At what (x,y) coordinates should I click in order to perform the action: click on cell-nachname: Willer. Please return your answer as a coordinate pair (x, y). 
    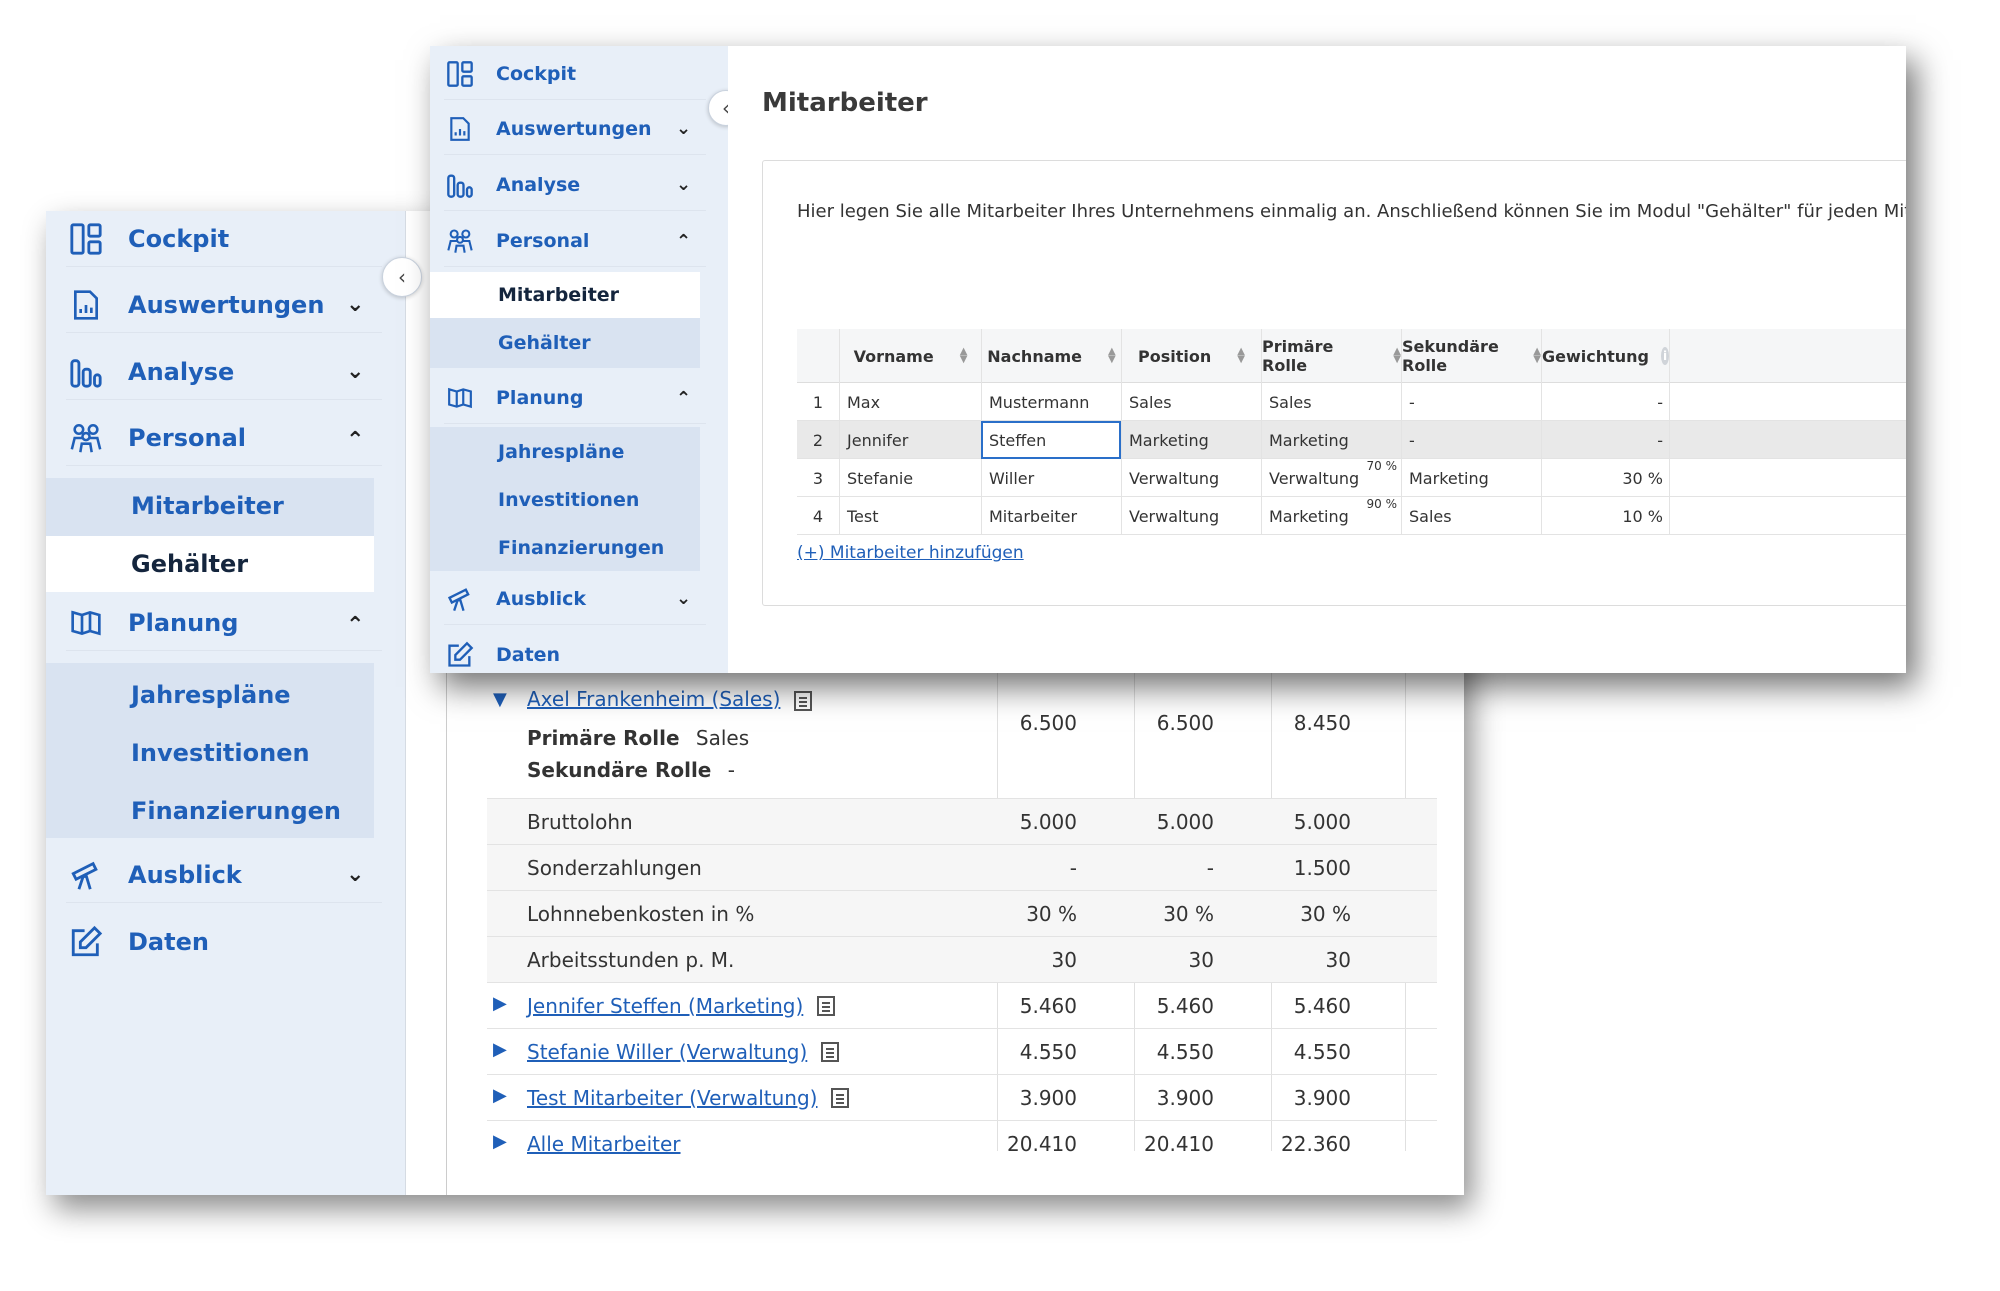
    Looking at the image, I should click on (1051, 478).